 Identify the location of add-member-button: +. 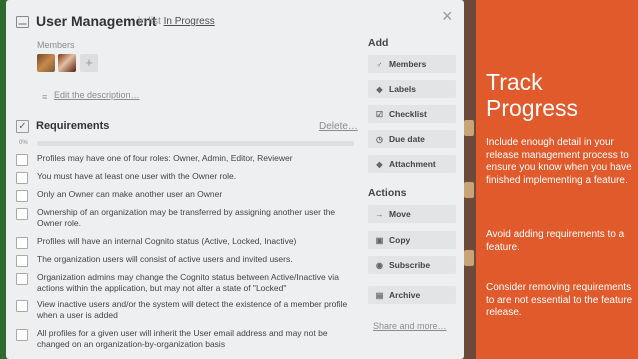
(89, 63).